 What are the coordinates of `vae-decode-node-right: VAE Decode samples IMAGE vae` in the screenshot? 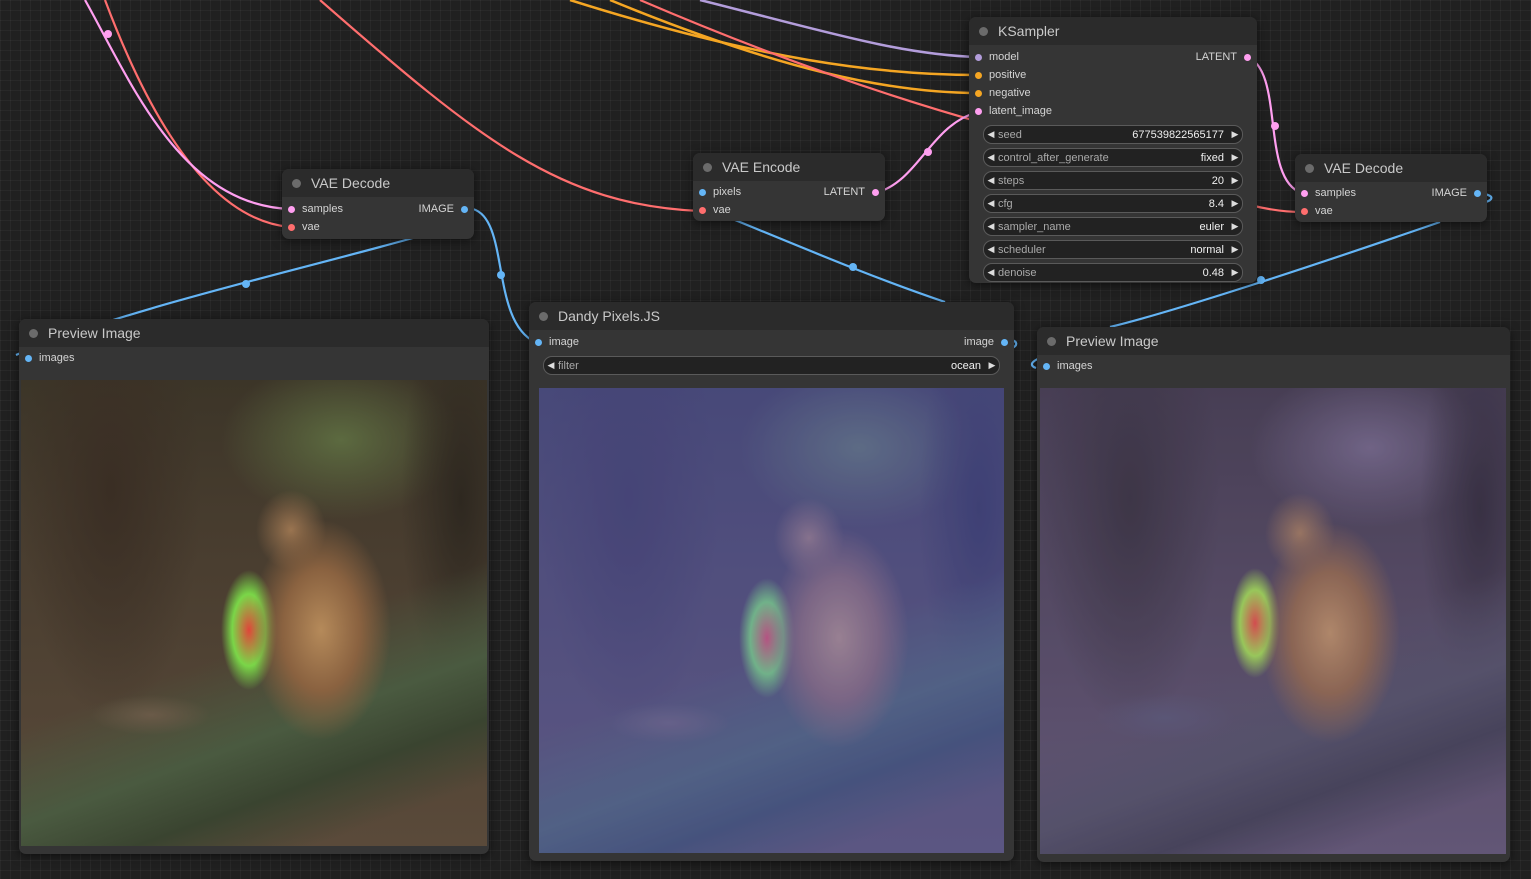 It's located at (1391, 188).